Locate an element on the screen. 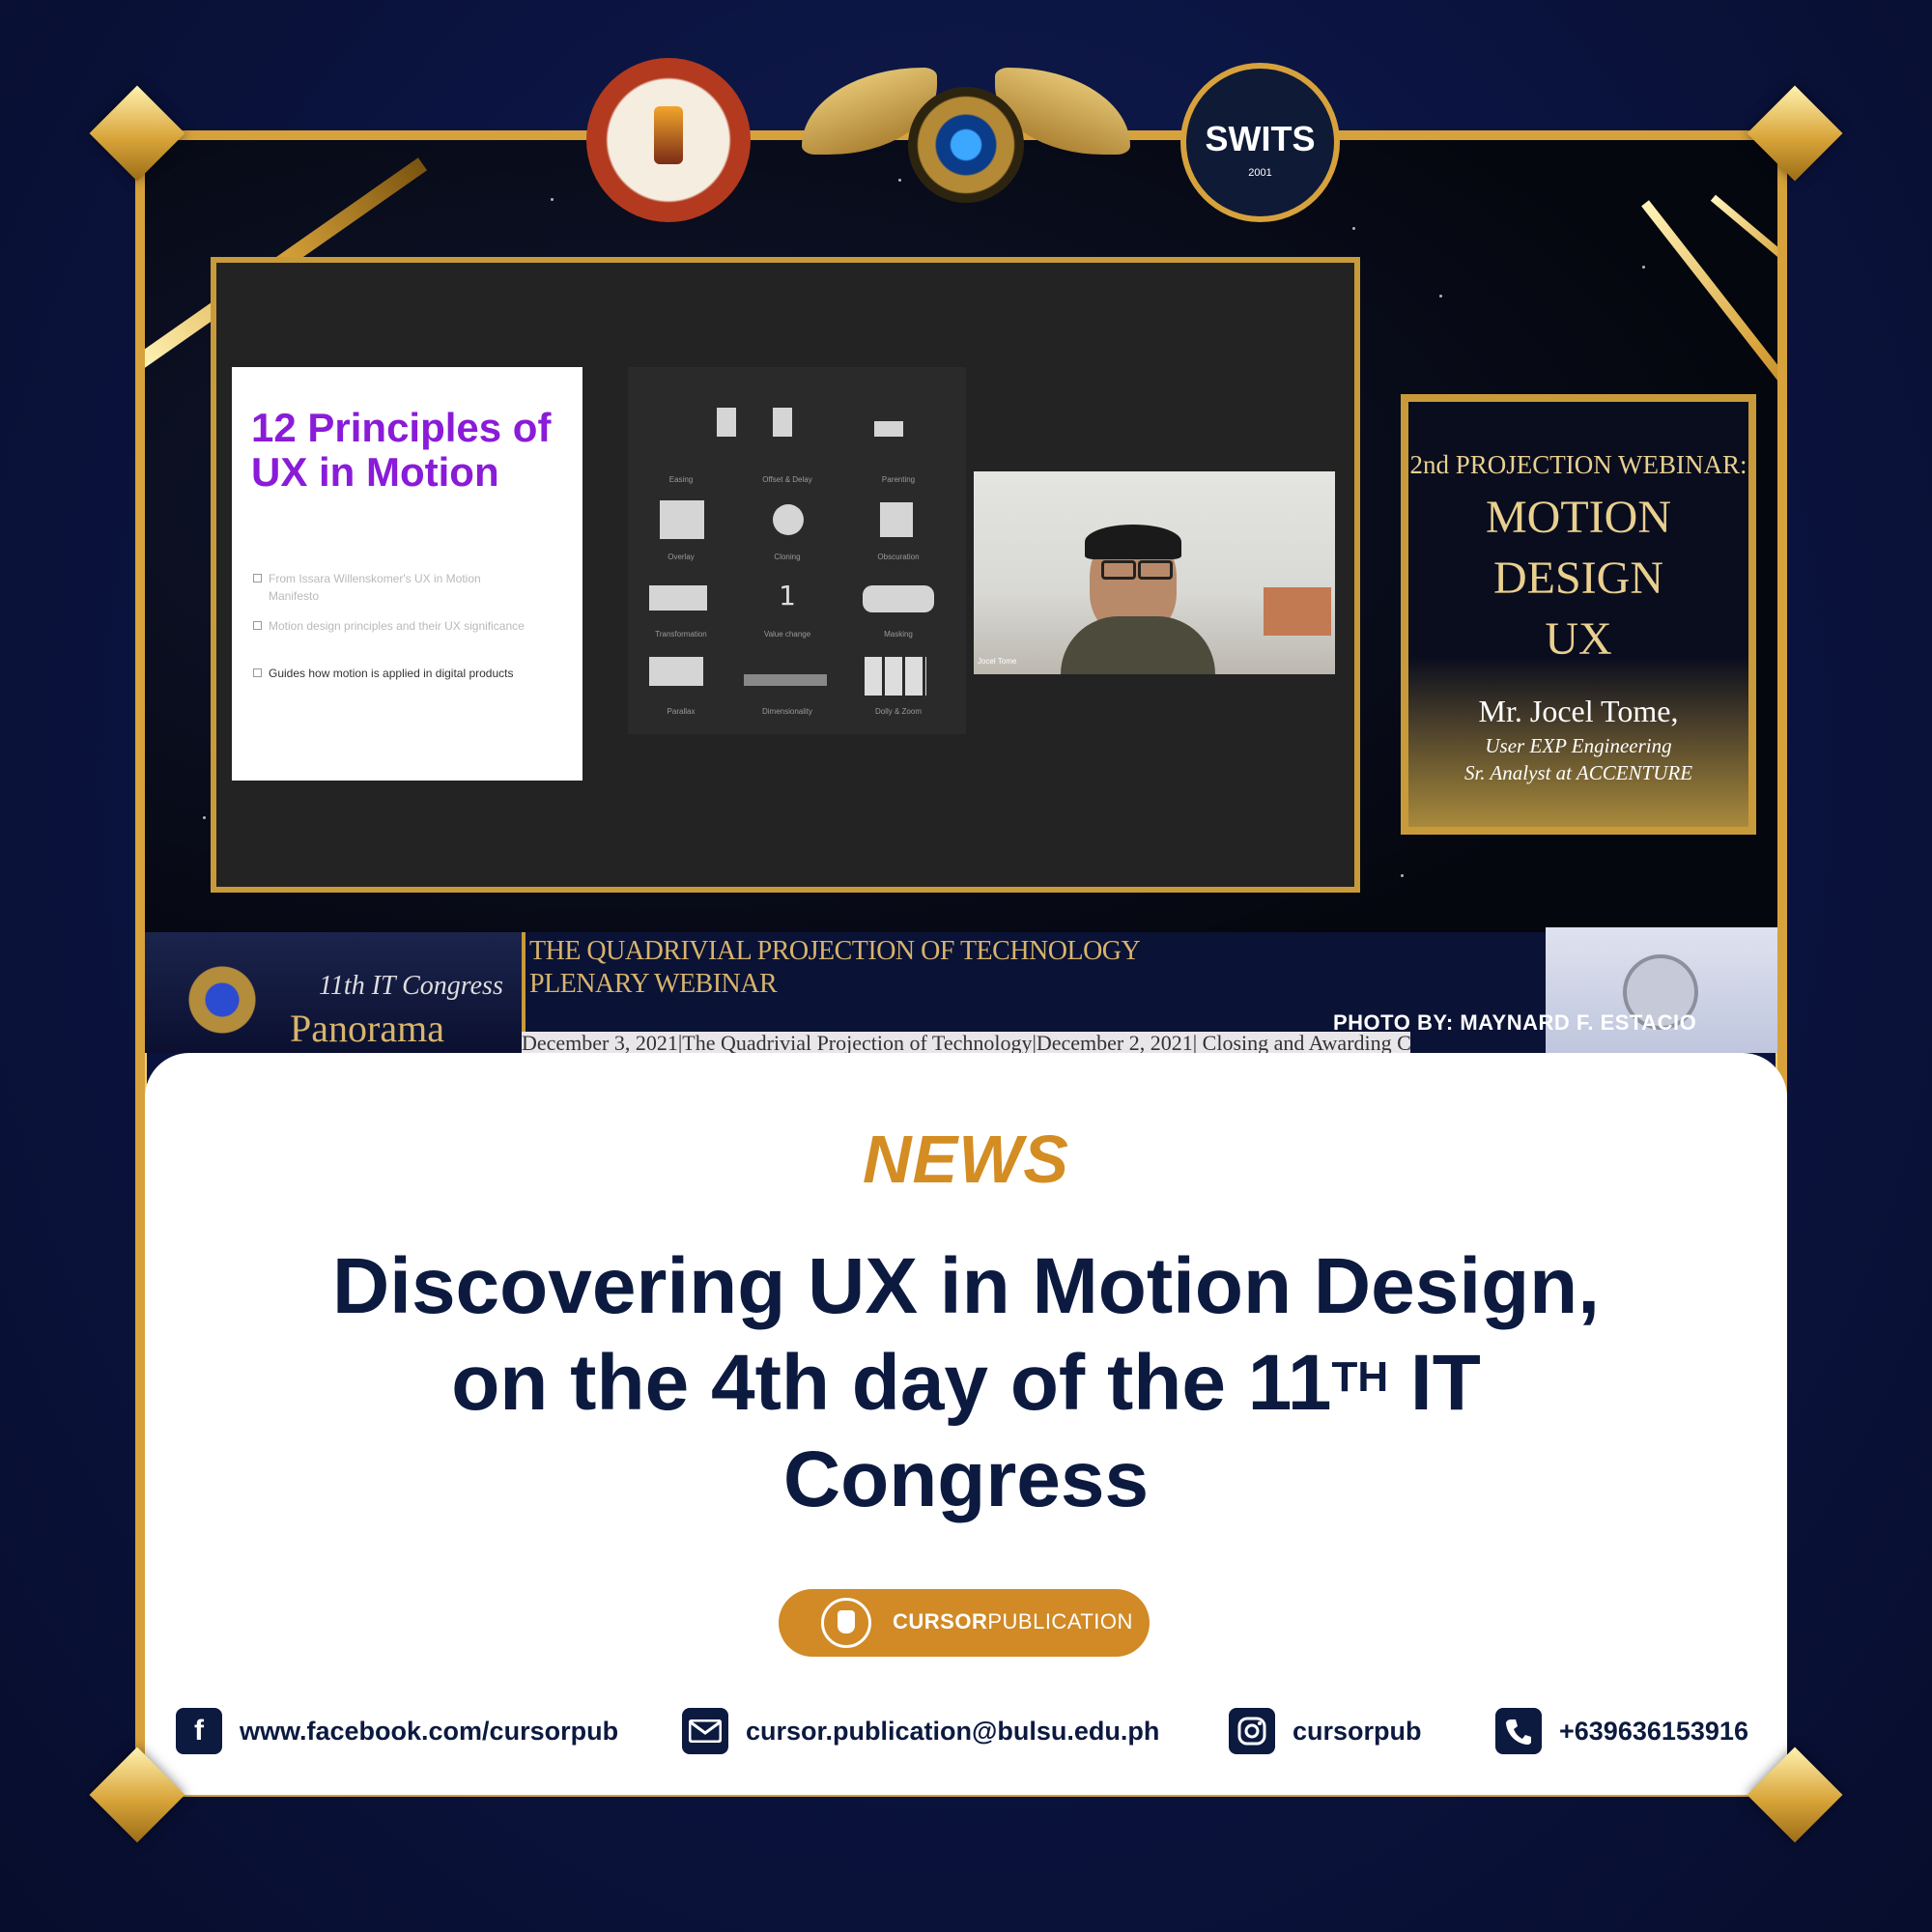 The width and height of the screenshot is (1932, 1932). poster-title-3: UX is located at coordinates (1578, 639).